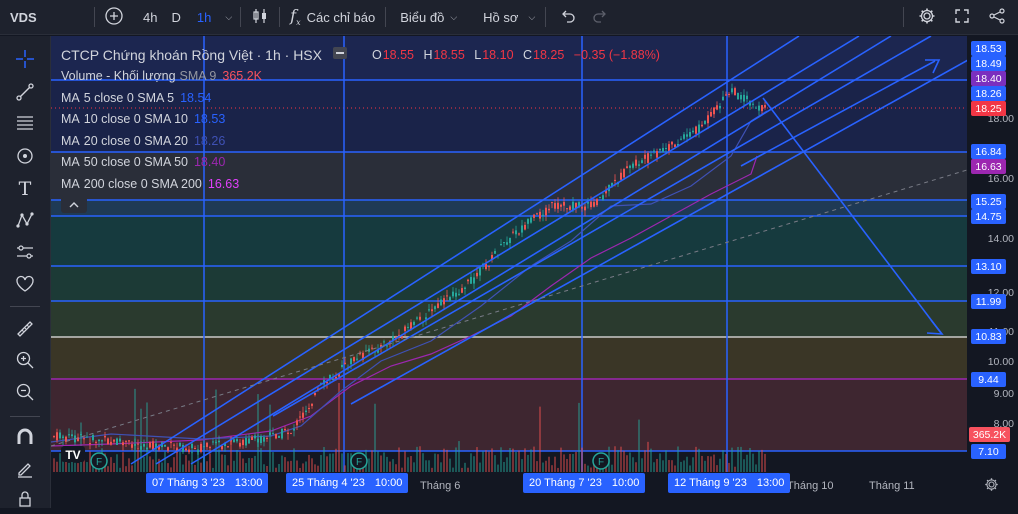 Image resolution: width=1018 pixels, height=514 pixels. I want to click on text-tool: T, so click(25, 189).